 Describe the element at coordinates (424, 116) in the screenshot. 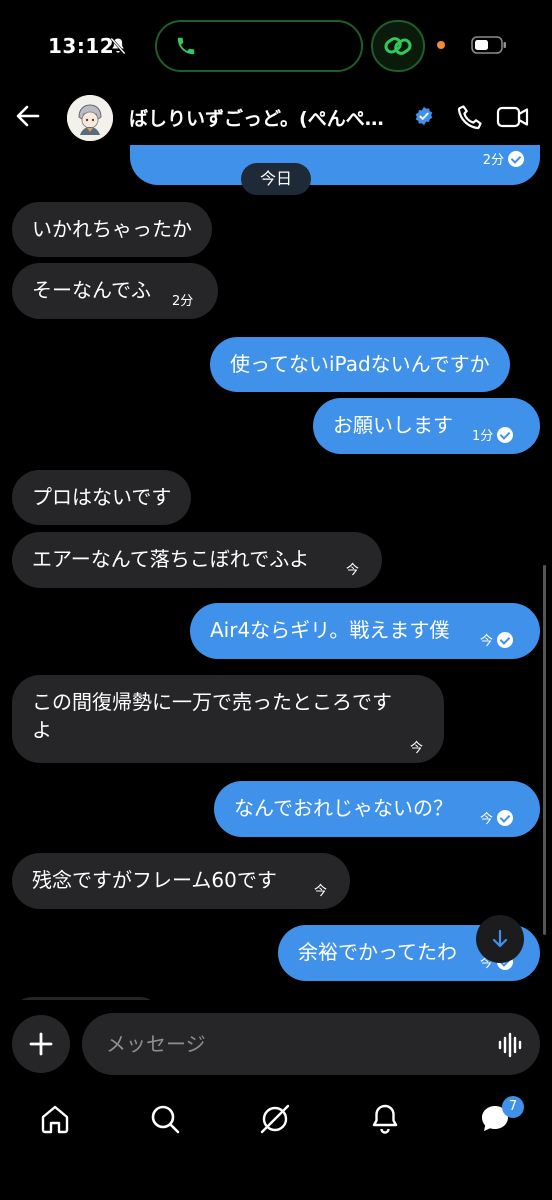

I see `verified-badge-icon` at that location.